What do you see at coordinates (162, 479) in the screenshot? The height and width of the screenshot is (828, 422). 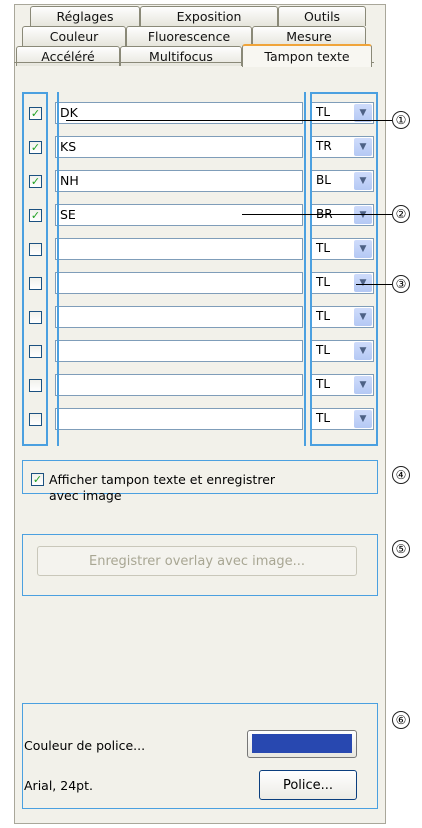 I see `show-stamp-label-line1: Afficher tampon texte et enregistrer` at bounding box center [162, 479].